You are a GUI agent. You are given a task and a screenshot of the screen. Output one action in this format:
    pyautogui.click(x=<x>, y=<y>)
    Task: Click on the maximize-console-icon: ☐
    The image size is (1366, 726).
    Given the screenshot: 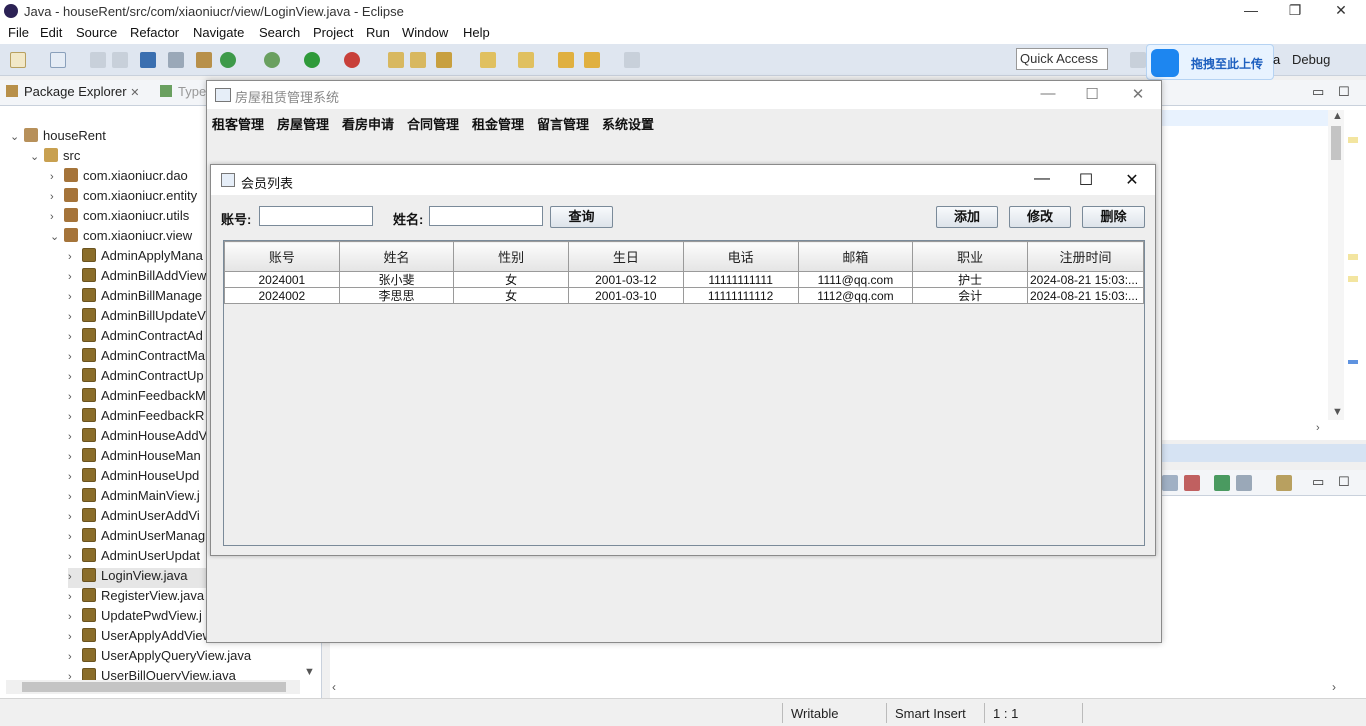 What is the action you would take?
    pyautogui.click(x=1344, y=482)
    